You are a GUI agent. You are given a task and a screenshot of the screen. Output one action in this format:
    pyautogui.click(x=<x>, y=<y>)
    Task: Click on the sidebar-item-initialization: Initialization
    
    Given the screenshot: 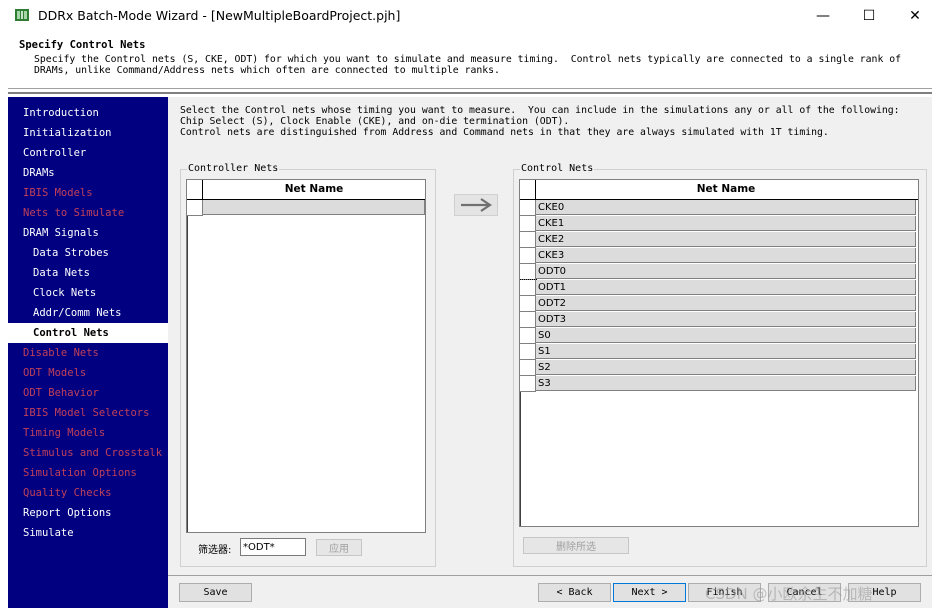 What is the action you would take?
    pyautogui.click(x=88, y=133)
    